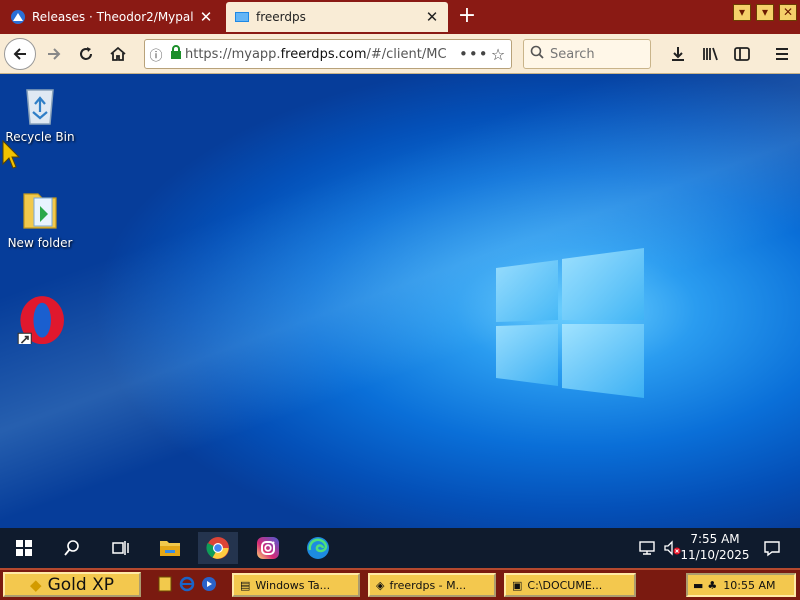  What do you see at coordinates (156, 54) in the screenshot?
I see `info-icon: ⓘ` at bounding box center [156, 54].